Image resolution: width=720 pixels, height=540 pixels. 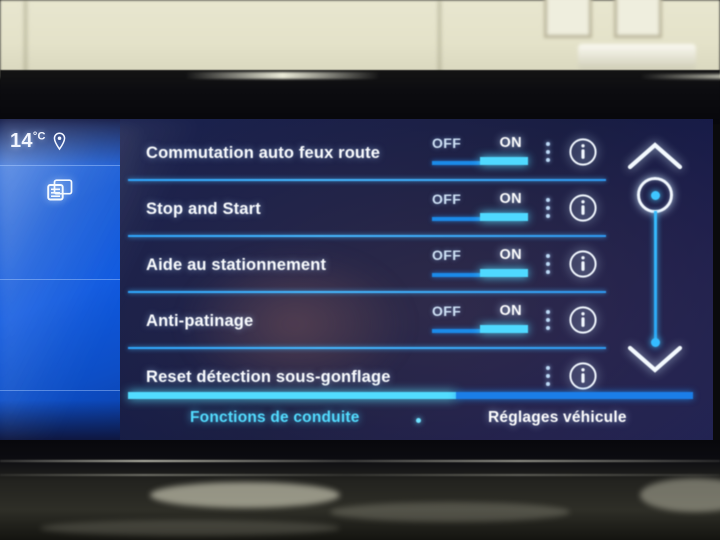 I want to click on tab-separator-dot, so click(x=418, y=420).